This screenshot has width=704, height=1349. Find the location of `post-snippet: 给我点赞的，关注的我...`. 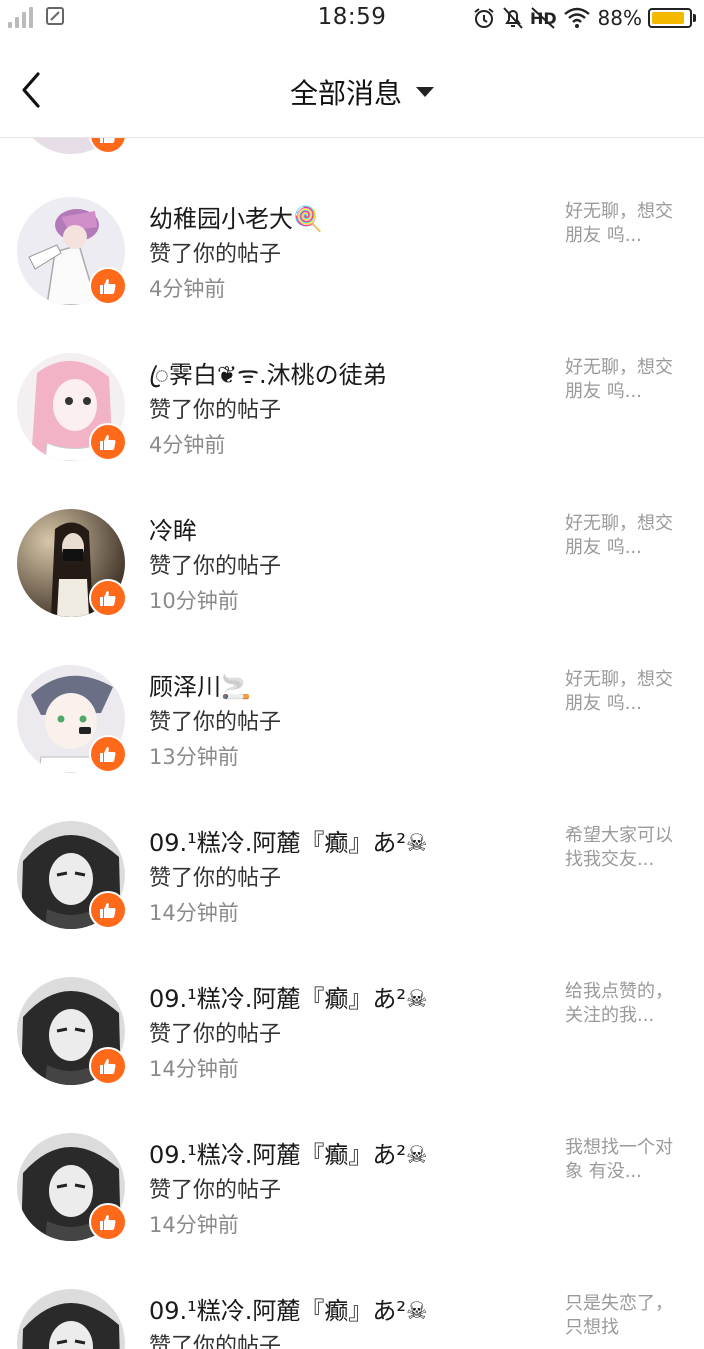

post-snippet: 给我点赞的，关注的我... is located at coordinates (621, 1004).